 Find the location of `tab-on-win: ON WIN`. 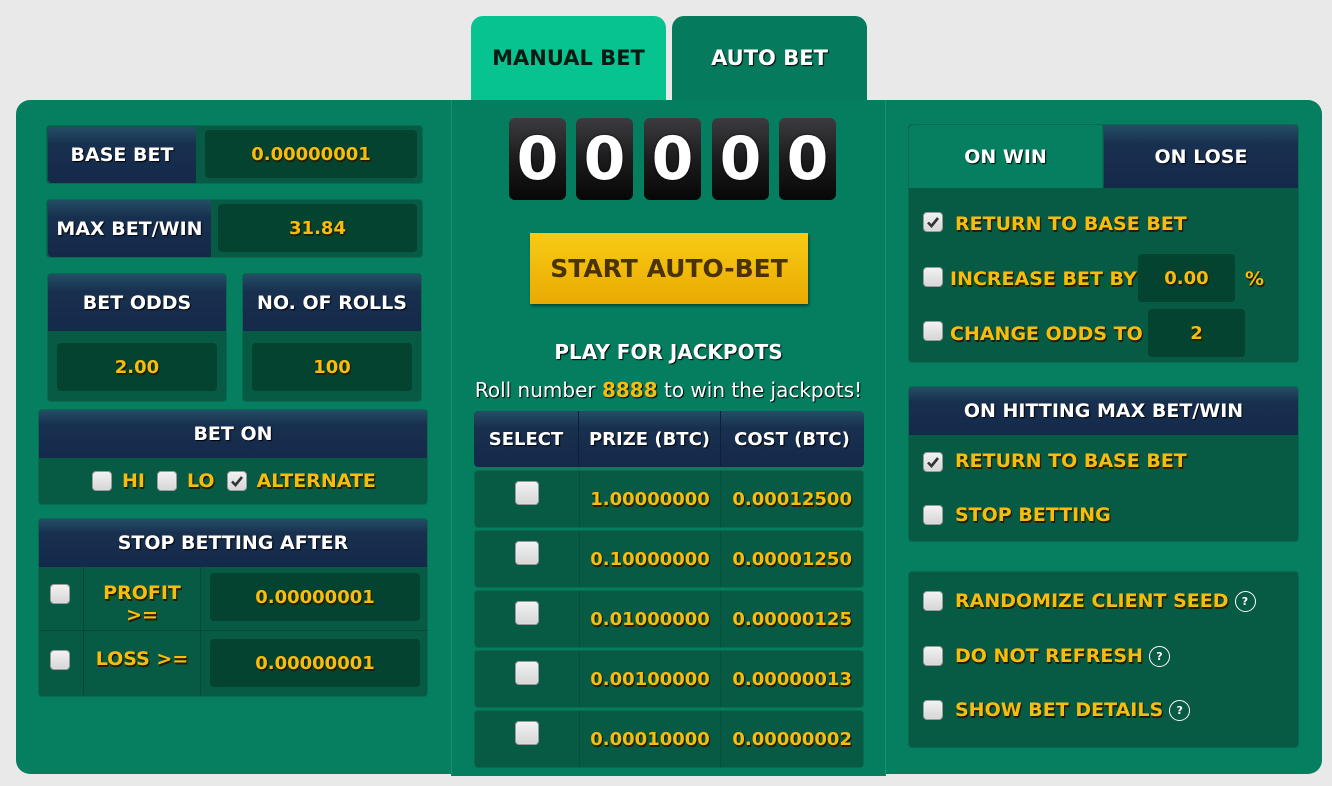

tab-on-win: ON WIN is located at coordinates (1006, 156).